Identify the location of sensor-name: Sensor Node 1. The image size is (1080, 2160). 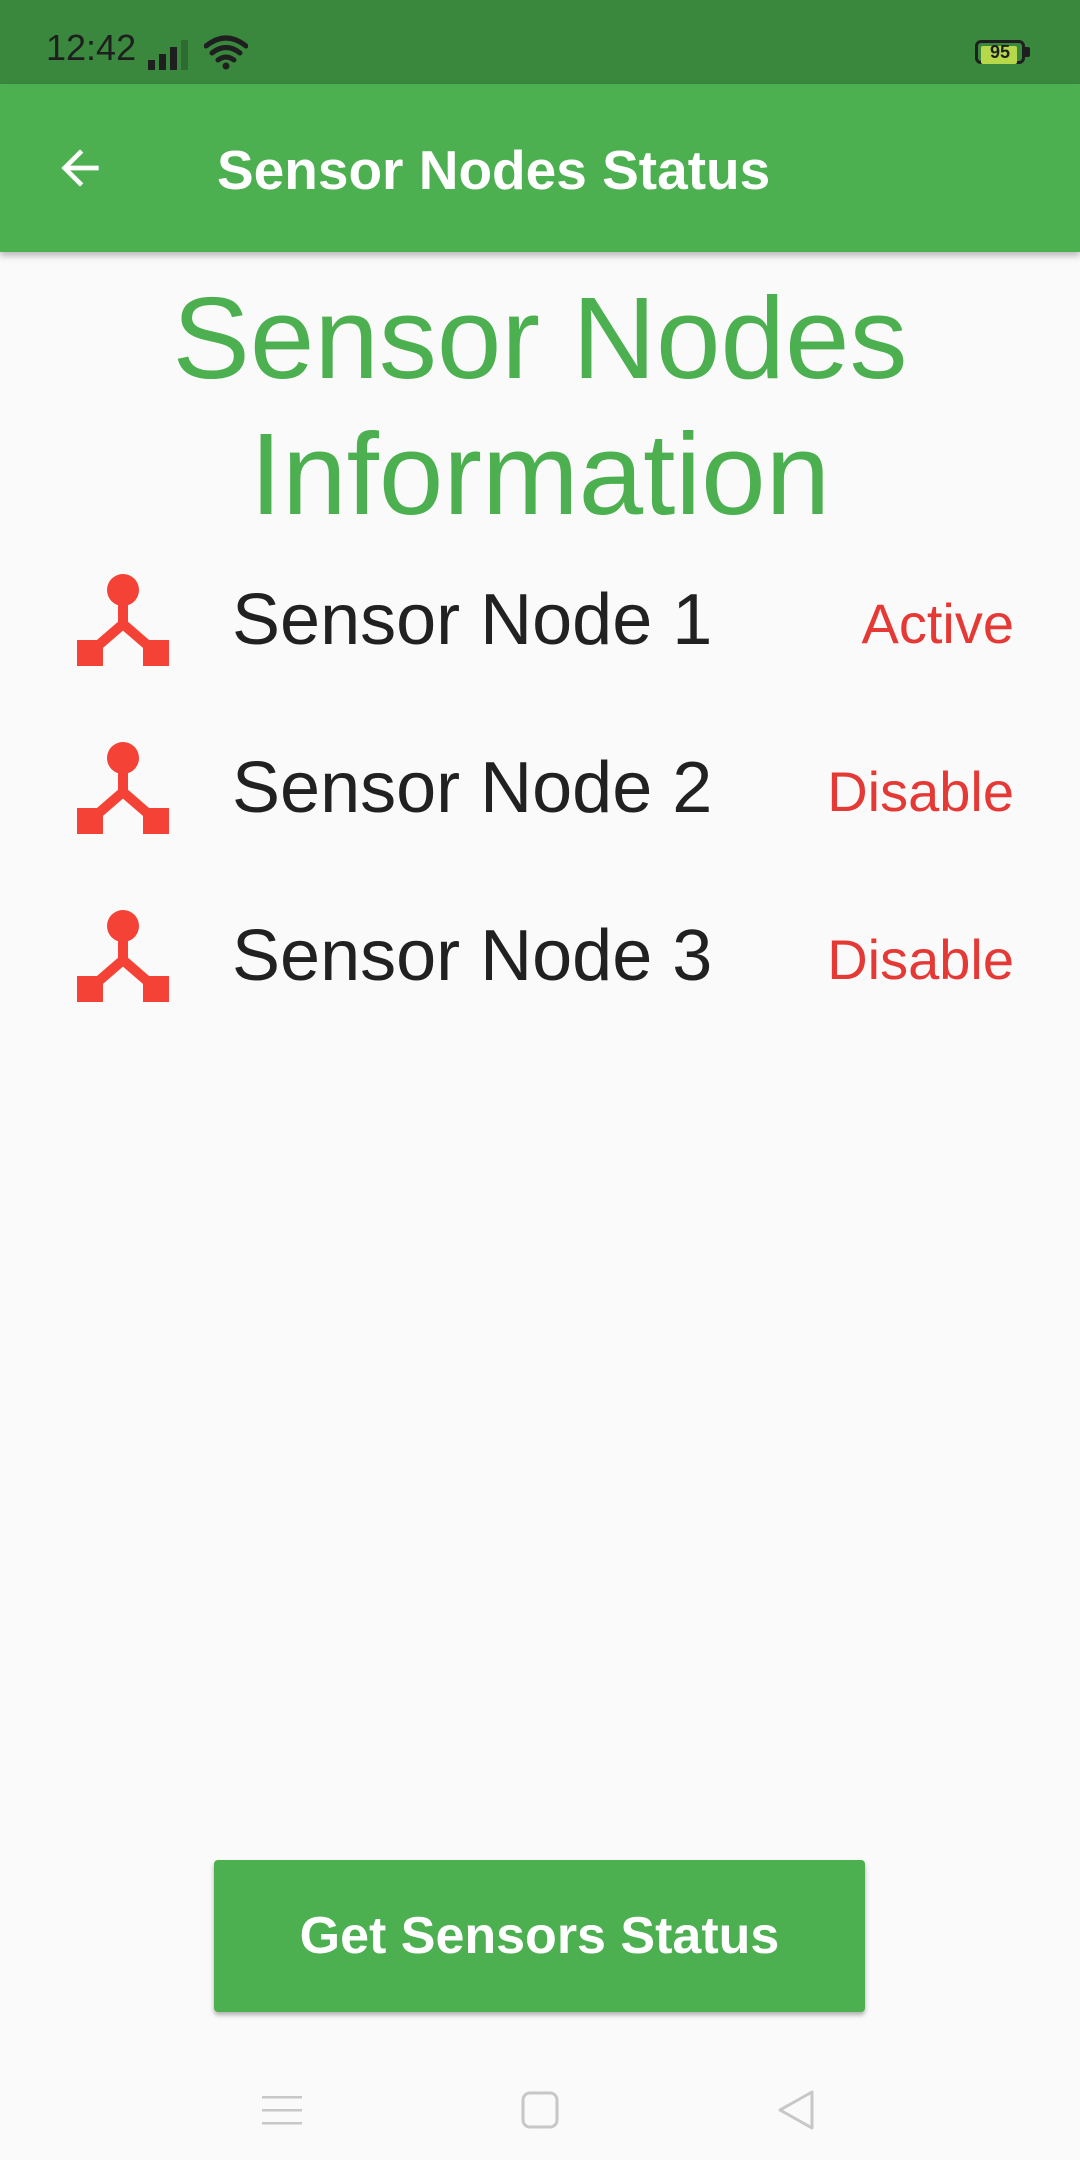
(472, 620).